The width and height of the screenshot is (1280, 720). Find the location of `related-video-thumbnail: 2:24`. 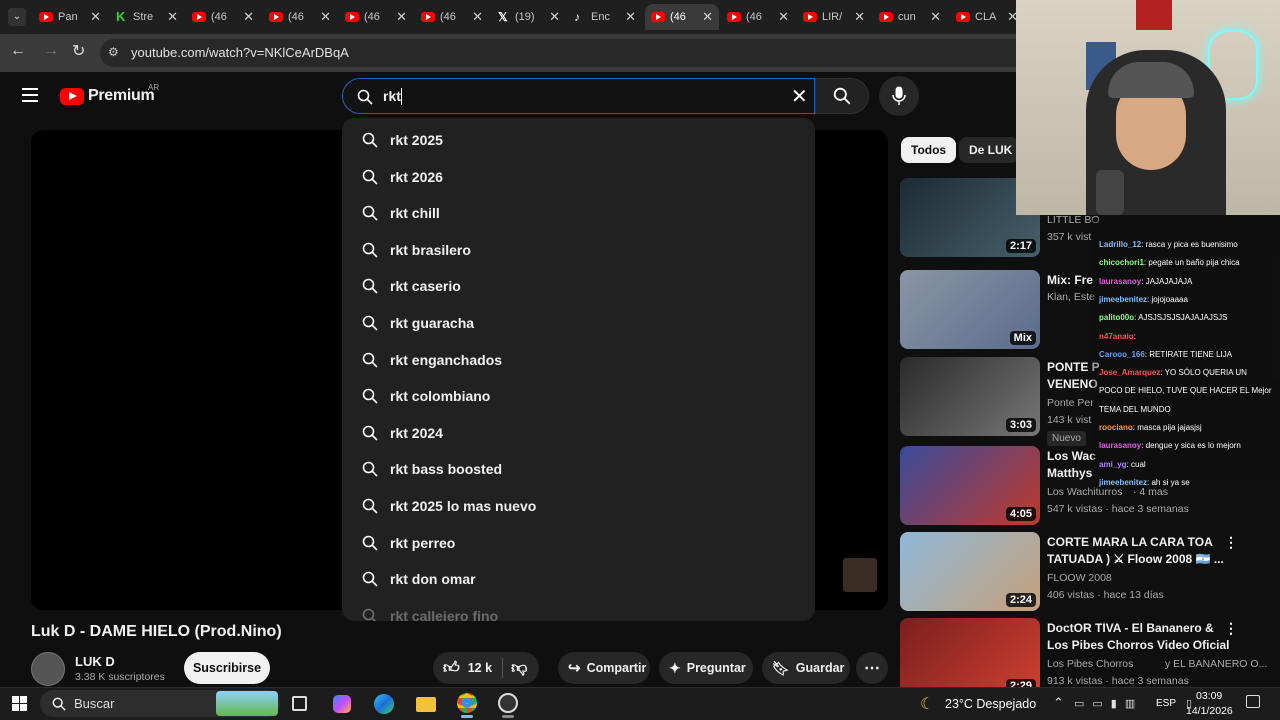

related-video-thumbnail: 2:24 is located at coordinates (970, 571).